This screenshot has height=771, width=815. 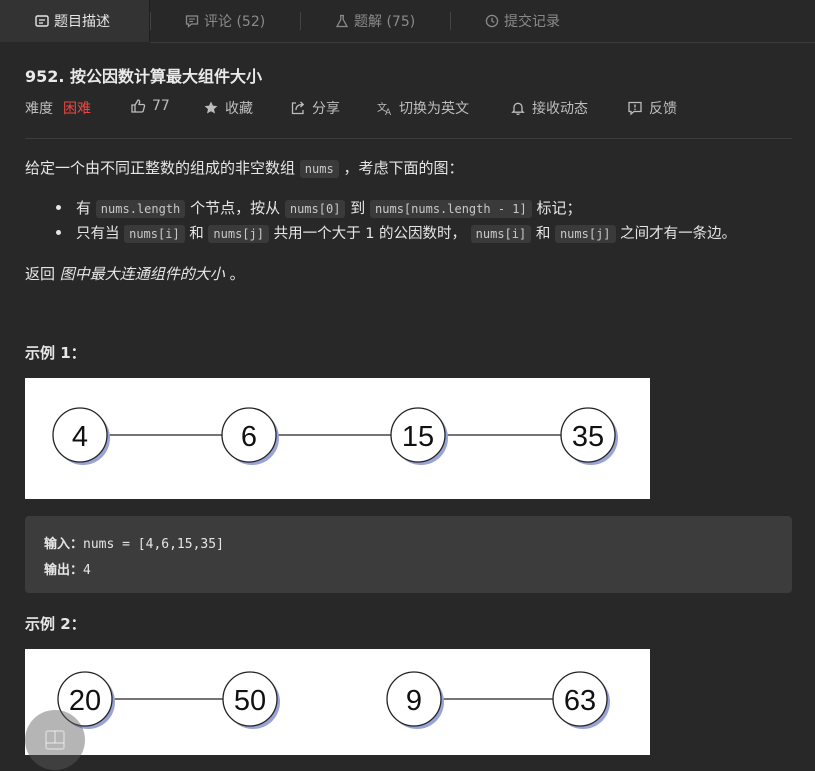 I want to click on example-1-code-block: 输入：nums = [4,6,15,35] 输出：4, so click(x=408, y=554).